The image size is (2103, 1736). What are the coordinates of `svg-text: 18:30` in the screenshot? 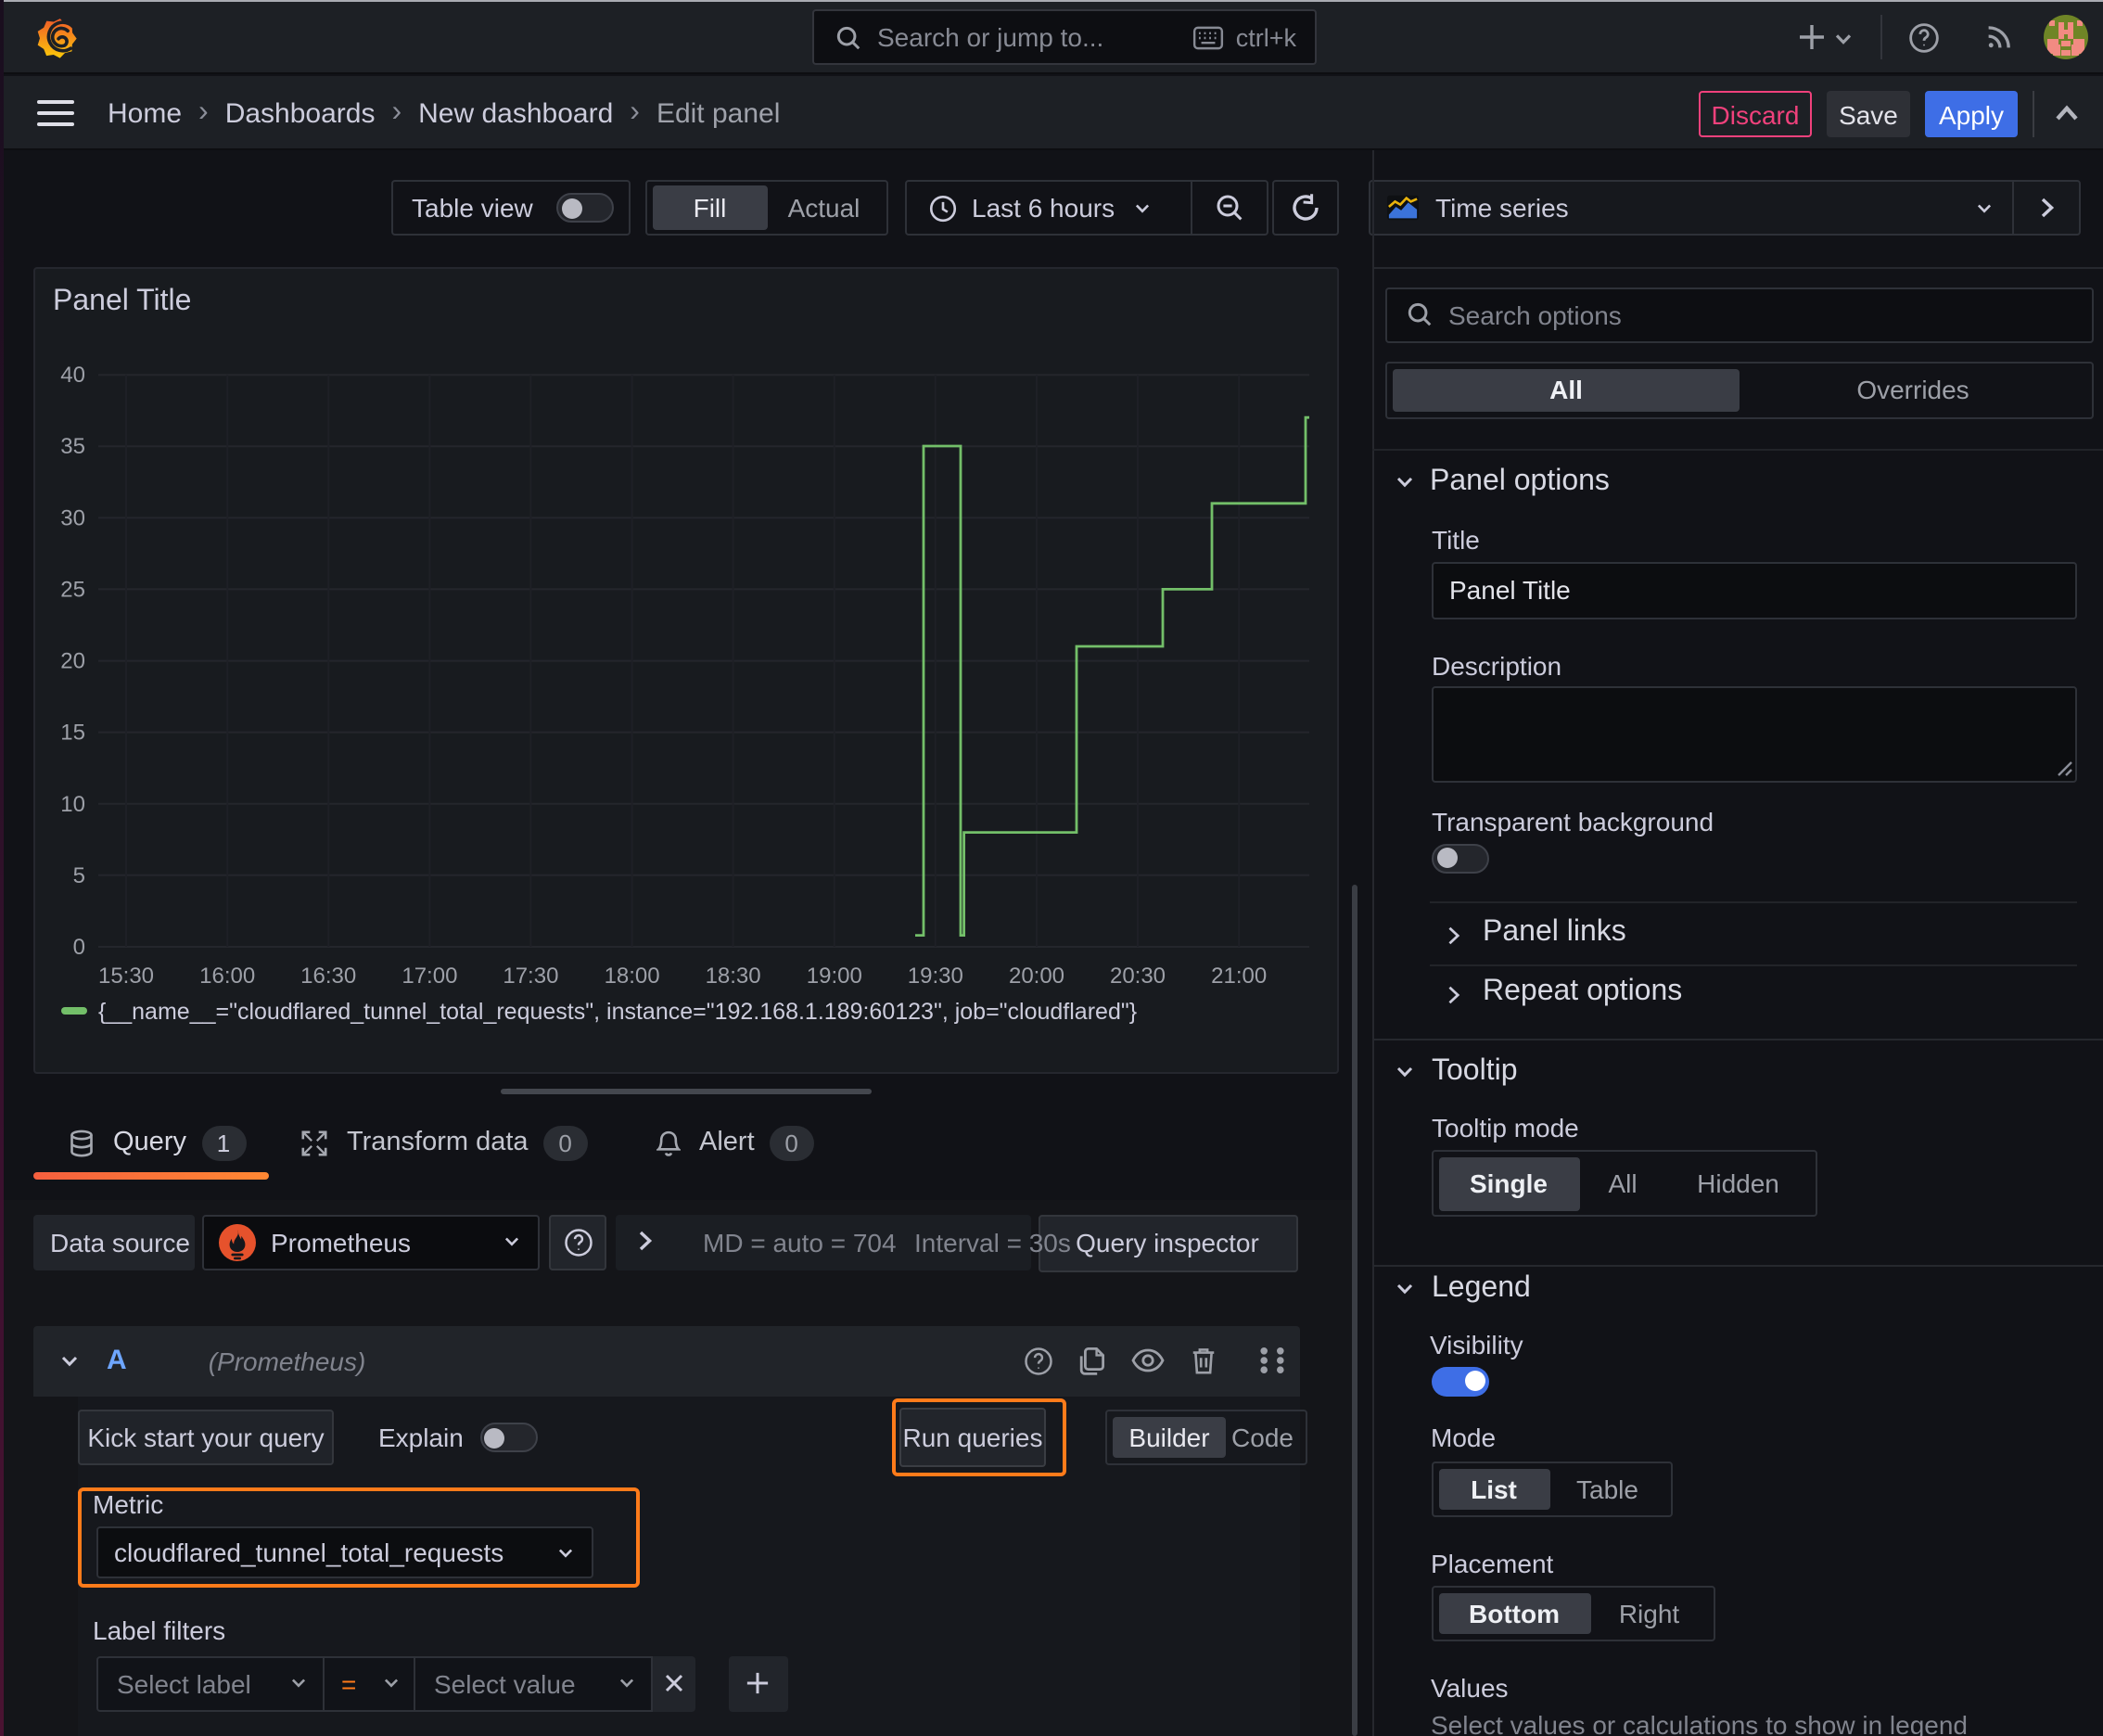 It's located at (733, 975).